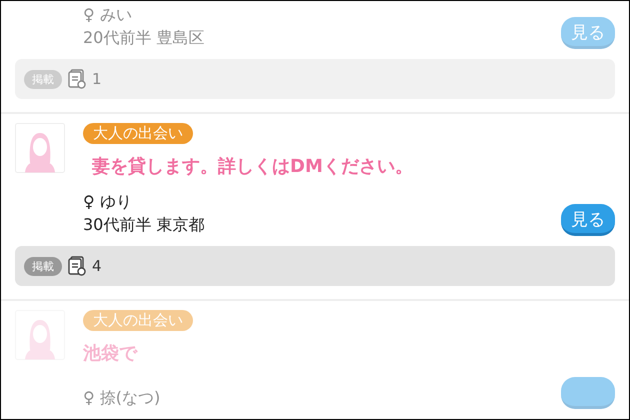 The width and height of the screenshot is (630, 420). I want to click on post-title: 妻を貸します。詳しくはDMください。, so click(252, 166).